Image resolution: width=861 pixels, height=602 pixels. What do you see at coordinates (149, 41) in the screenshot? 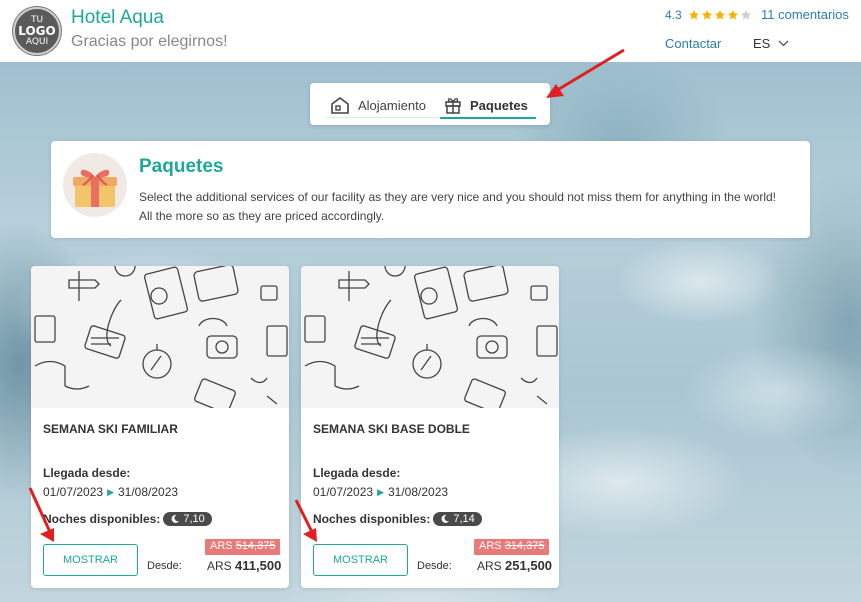
I see `hotel-subtitle: Gracias por elegirnos!` at bounding box center [149, 41].